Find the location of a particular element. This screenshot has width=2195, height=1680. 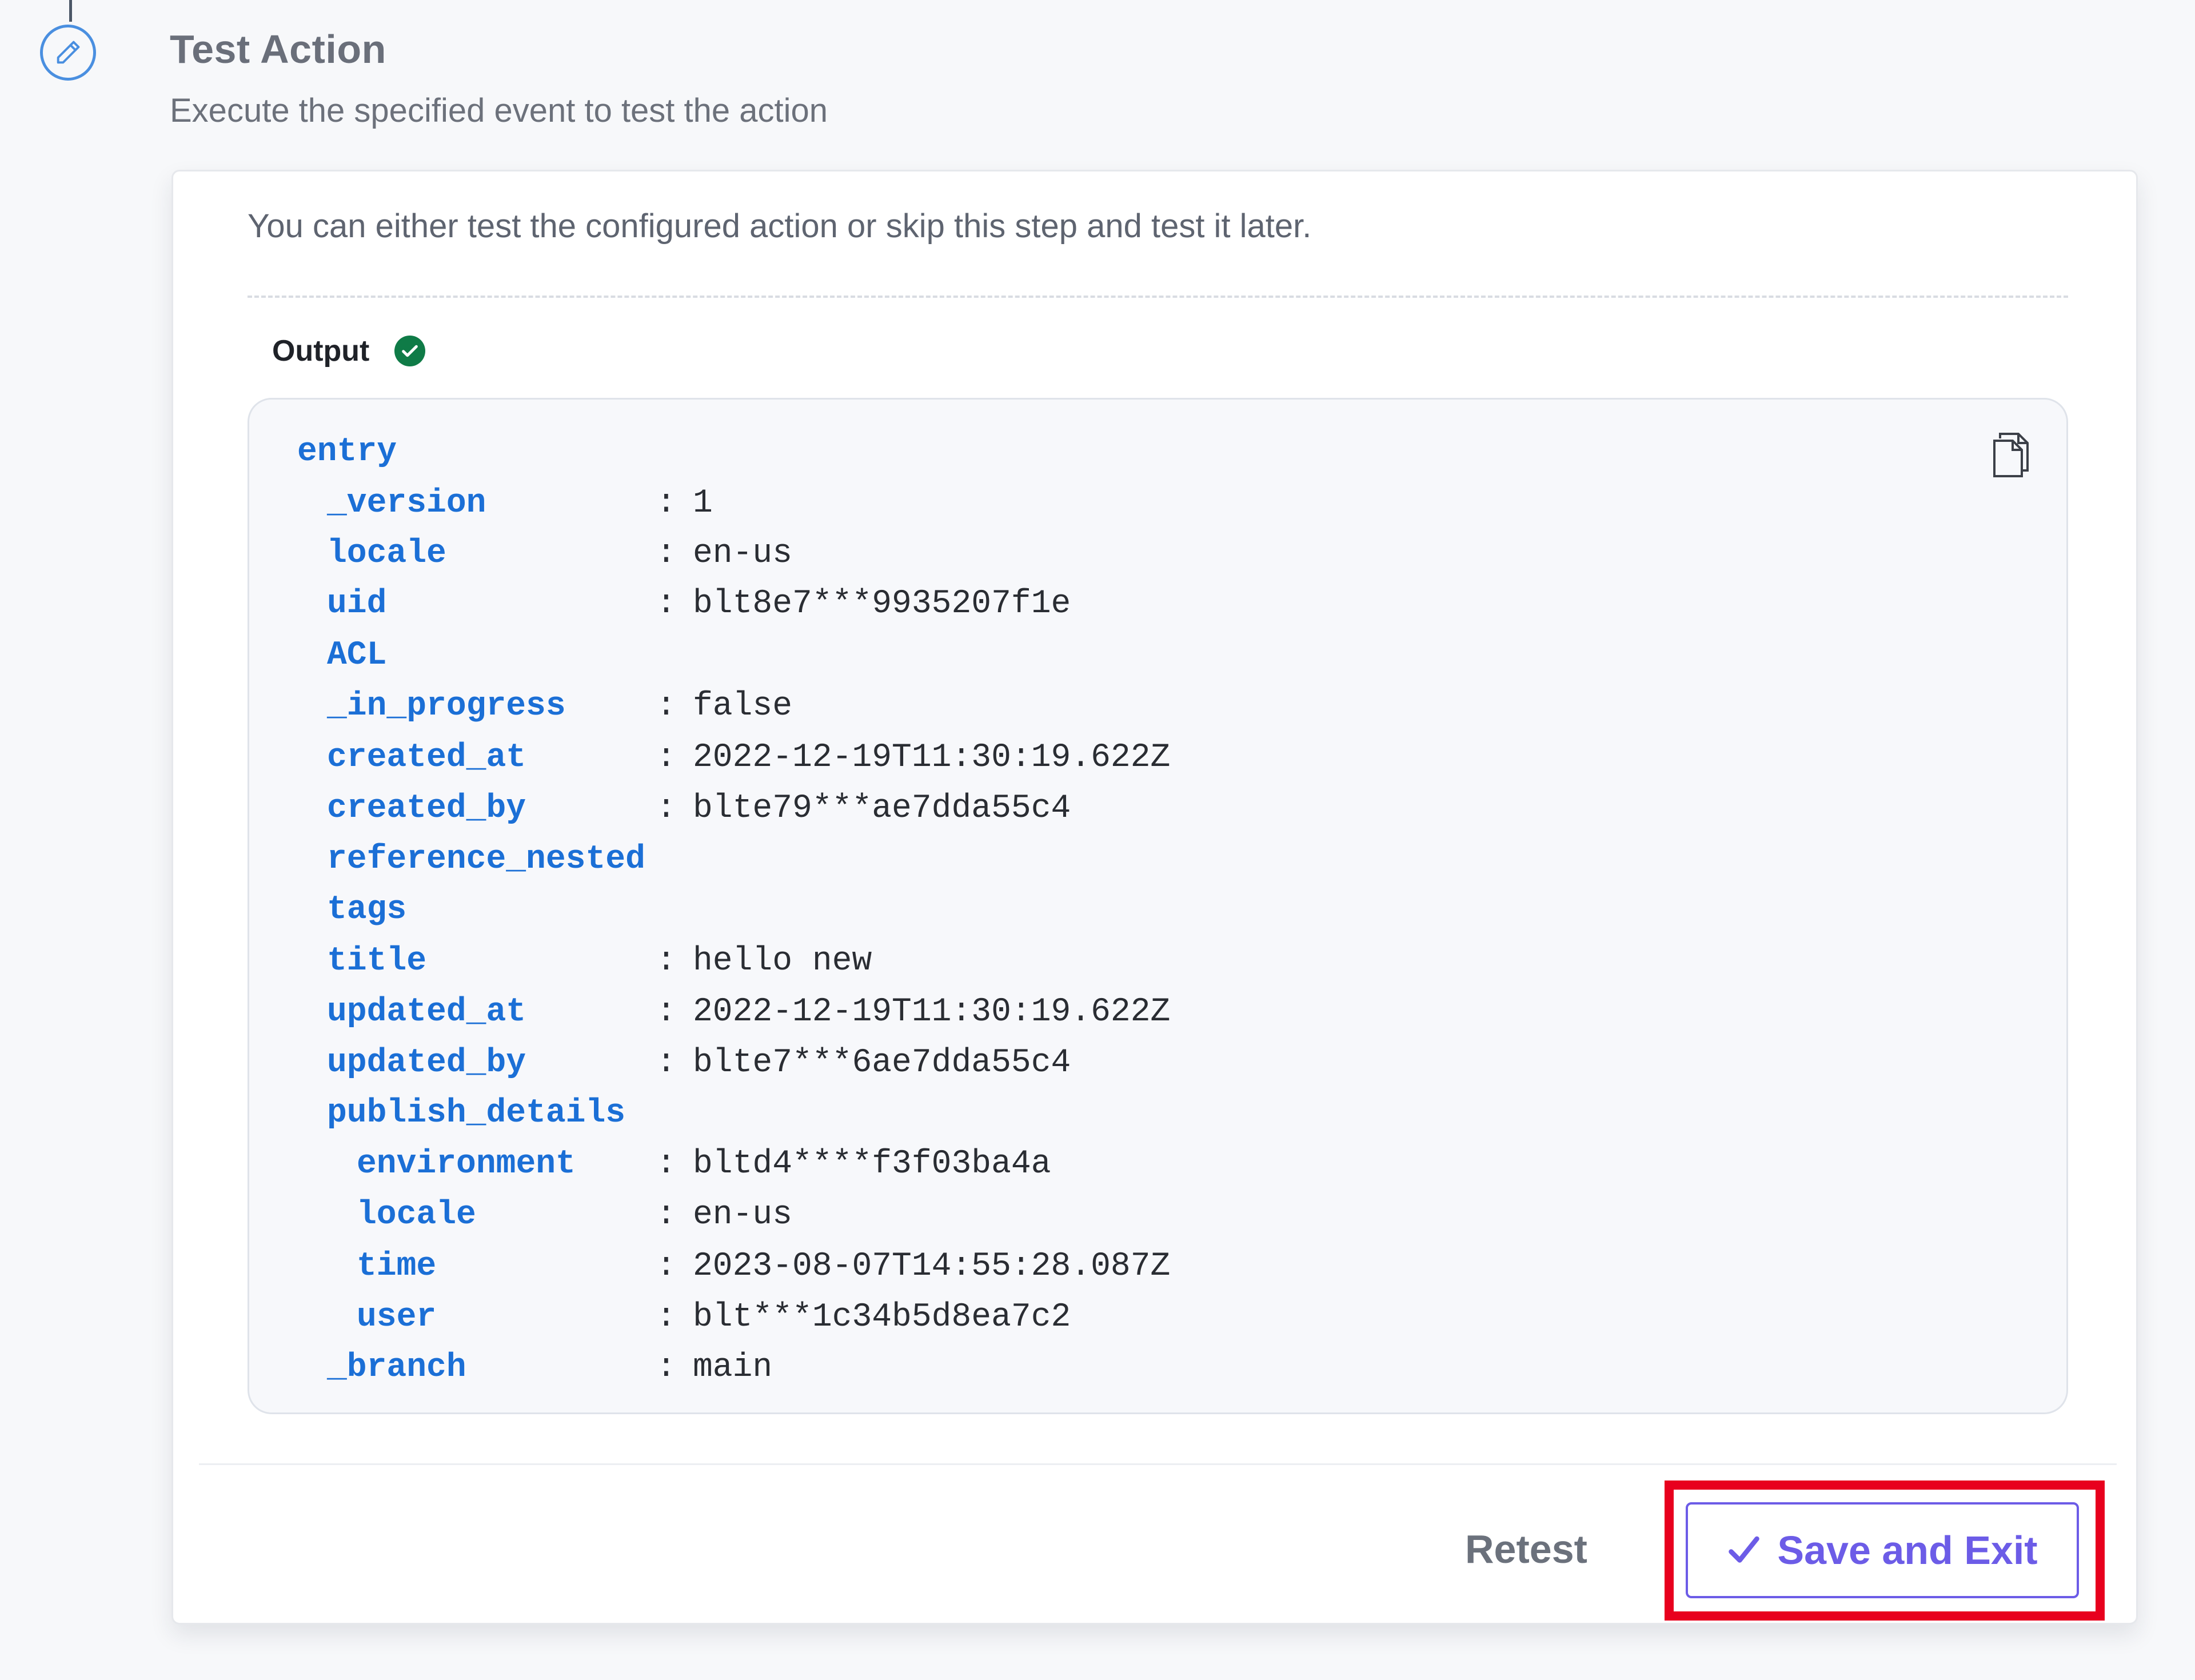

output-row: environment: bltd4****f3f03ba4a is located at coordinates (1135, 1164).